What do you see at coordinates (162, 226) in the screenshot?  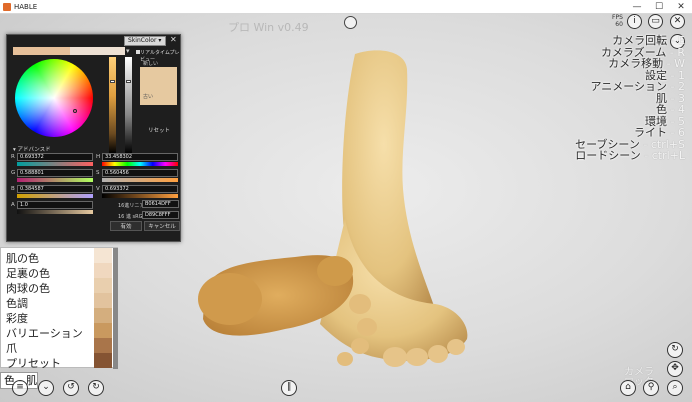 I see `cancel-button: キャンセル` at bounding box center [162, 226].